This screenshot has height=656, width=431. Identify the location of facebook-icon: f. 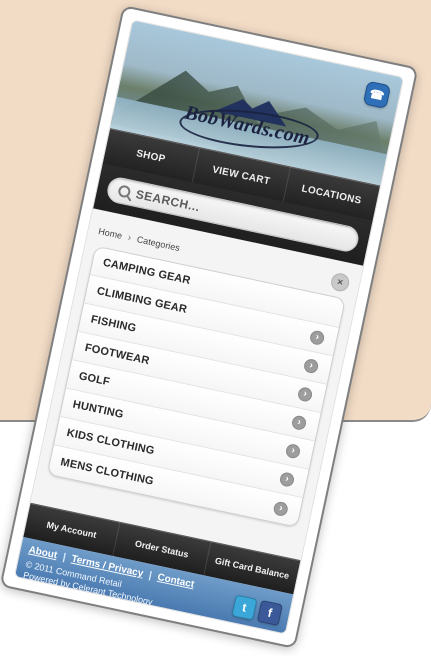
(270, 613).